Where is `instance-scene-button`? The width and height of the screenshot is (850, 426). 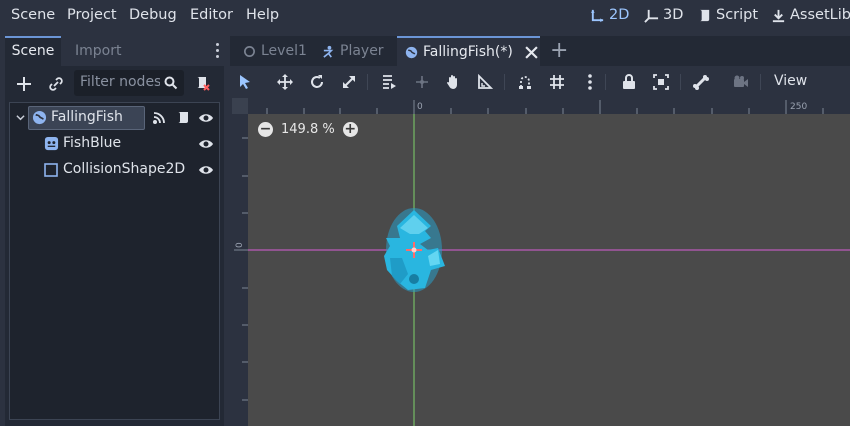 instance-scene-button is located at coordinates (56, 84).